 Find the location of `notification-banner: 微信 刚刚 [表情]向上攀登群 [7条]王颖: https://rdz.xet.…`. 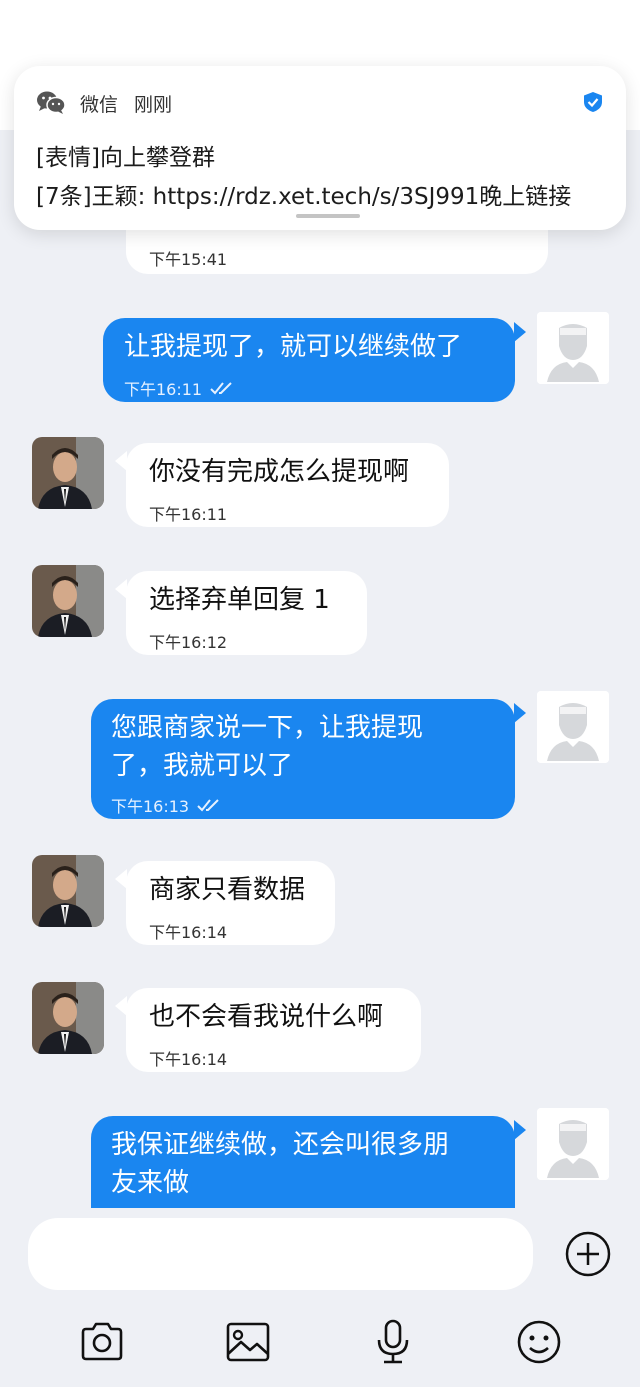

notification-banner: 微信 刚刚 [表情]向上攀登群 [7条]王颖: https://rdz.xet.… is located at coordinates (320, 148).